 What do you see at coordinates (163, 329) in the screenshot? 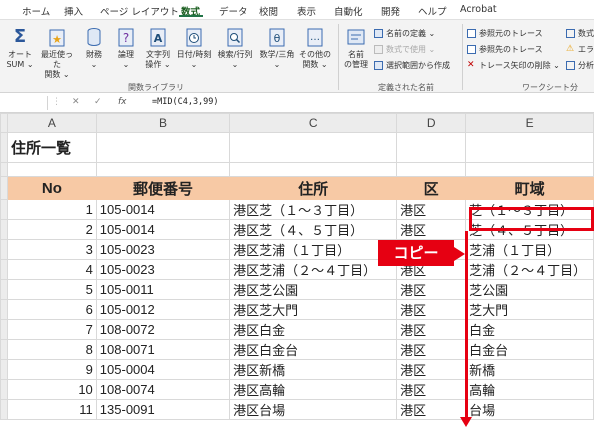
I see `cell-zip: 108-0072` at bounding box center [163, 329].